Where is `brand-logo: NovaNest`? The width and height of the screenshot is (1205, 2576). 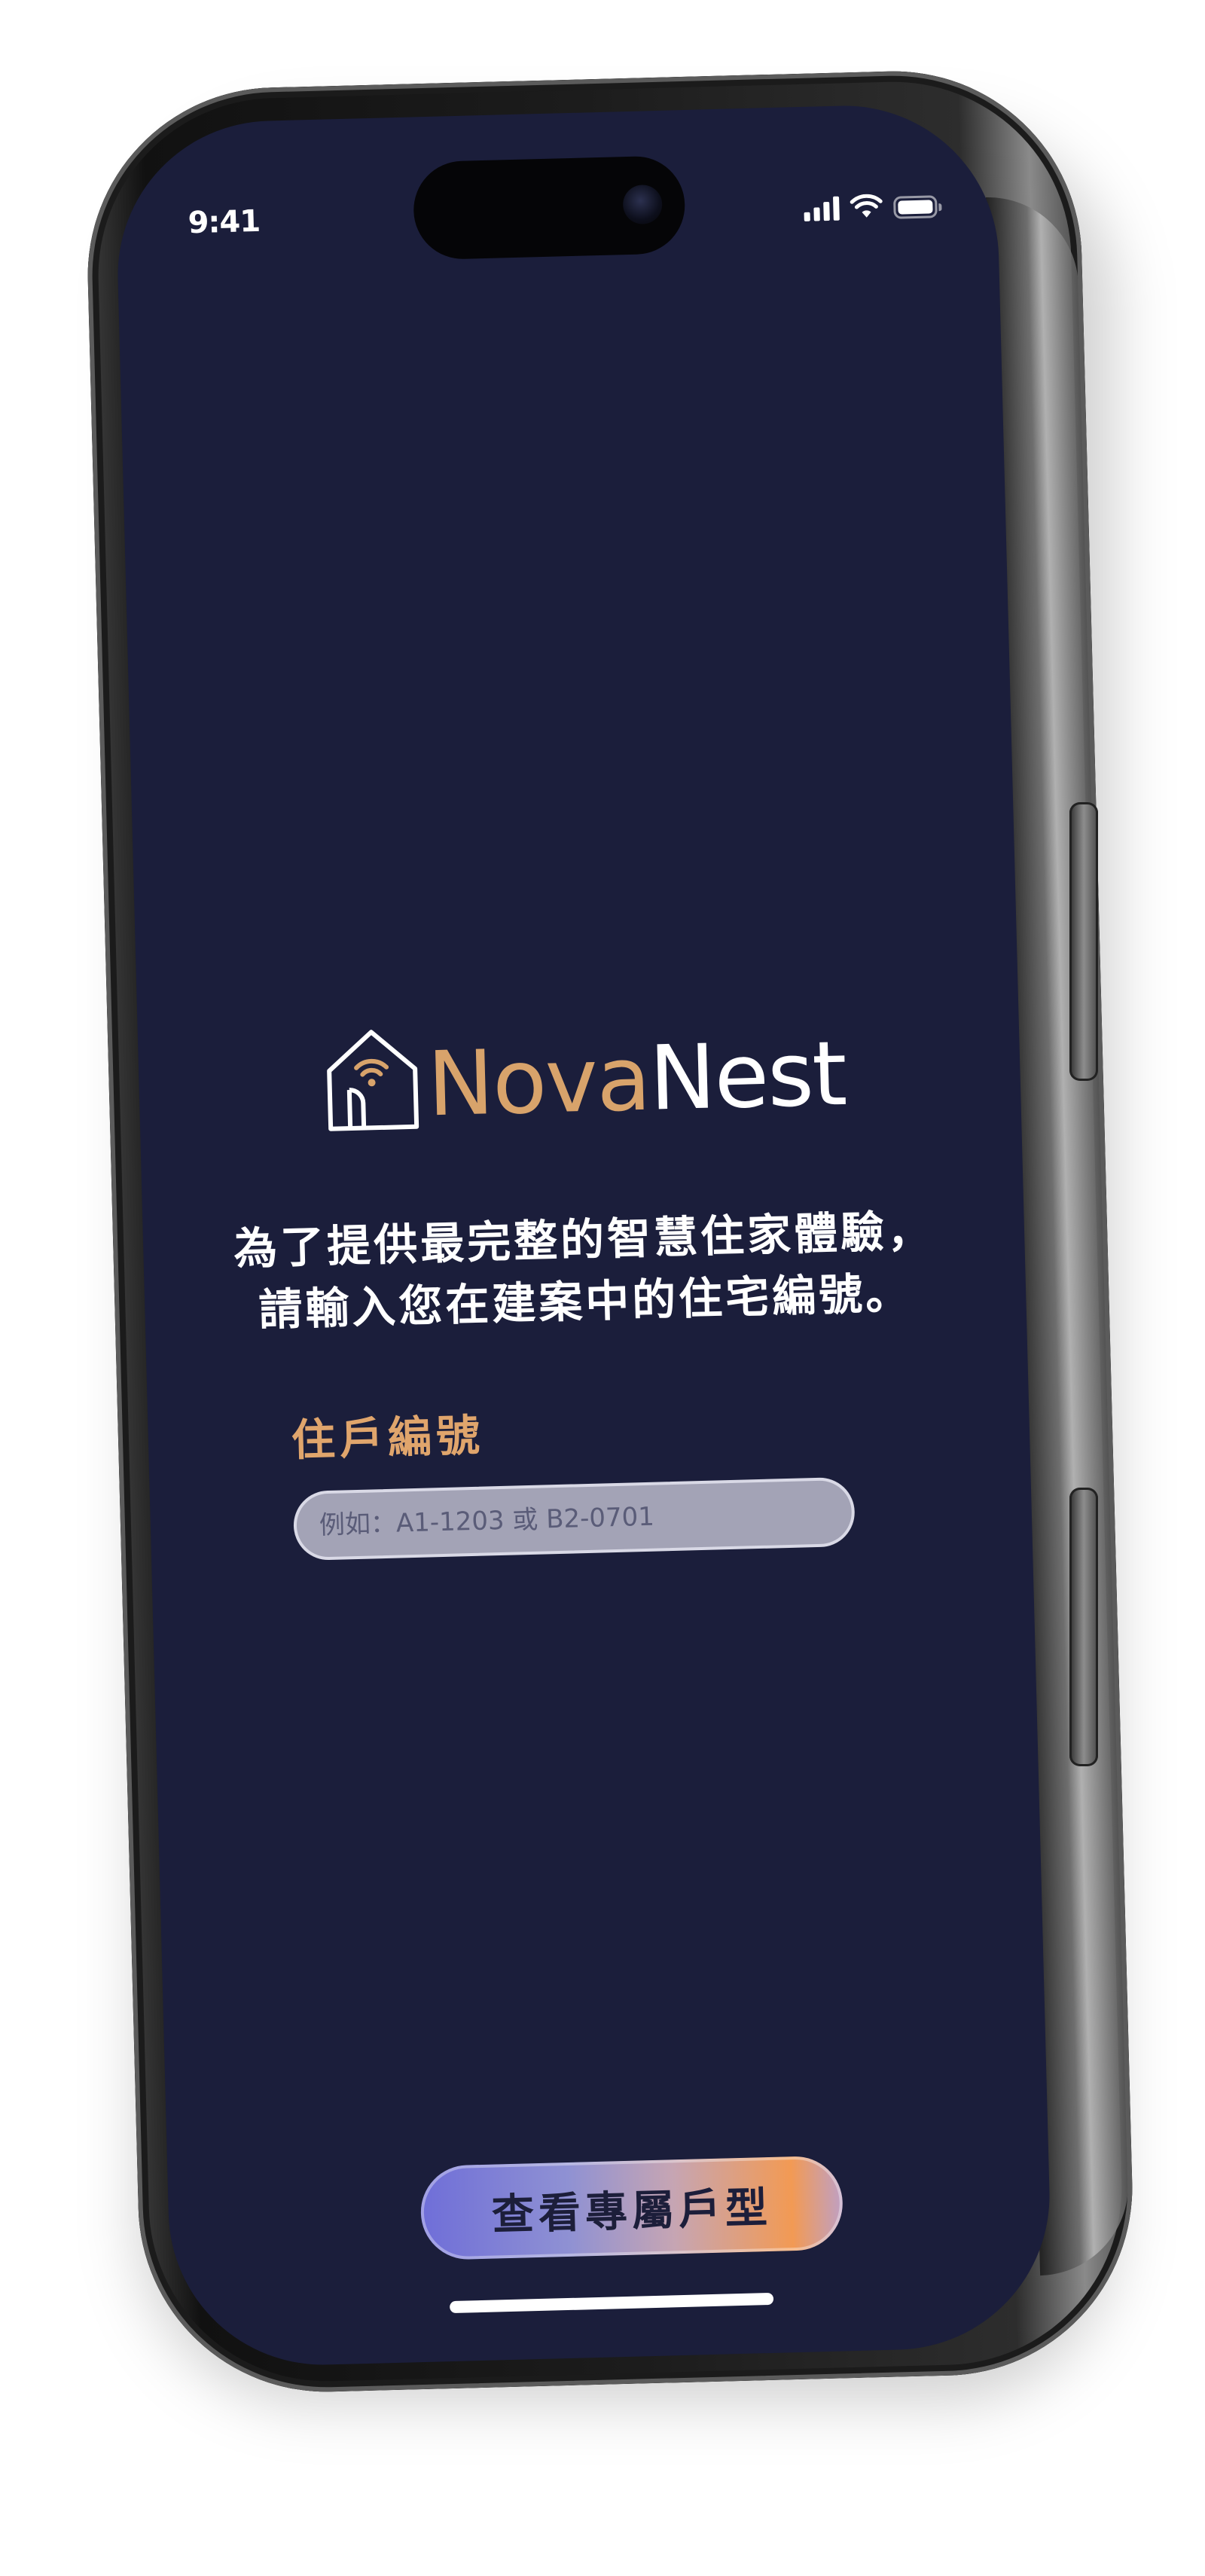
brand-logo: NovaNest is located at coordinates (584, 1075).